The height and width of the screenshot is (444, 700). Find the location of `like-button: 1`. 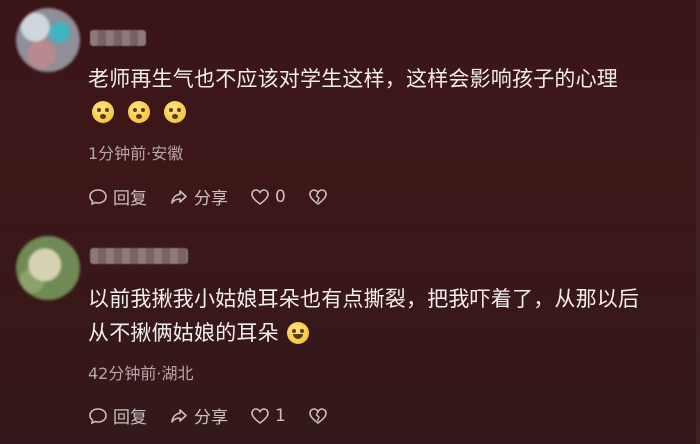

like-button: 1 is located at coordinates (268, 416).